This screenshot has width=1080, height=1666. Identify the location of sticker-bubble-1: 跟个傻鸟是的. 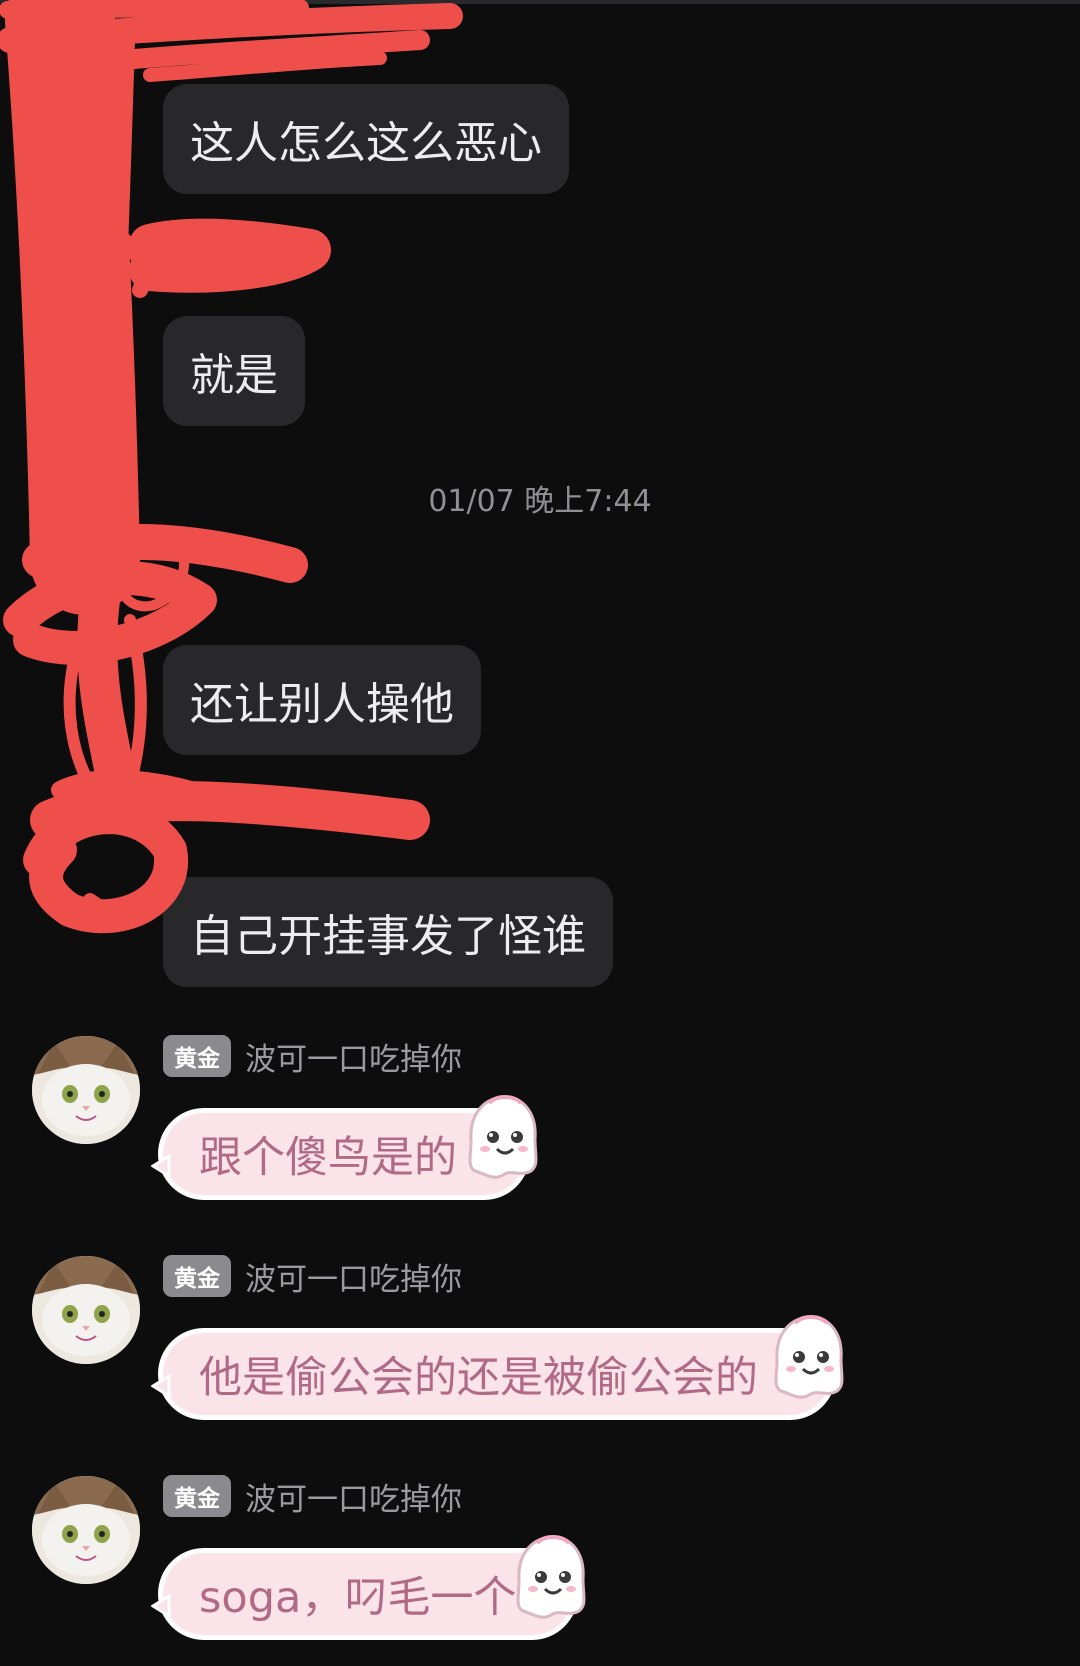
(344, 1145).